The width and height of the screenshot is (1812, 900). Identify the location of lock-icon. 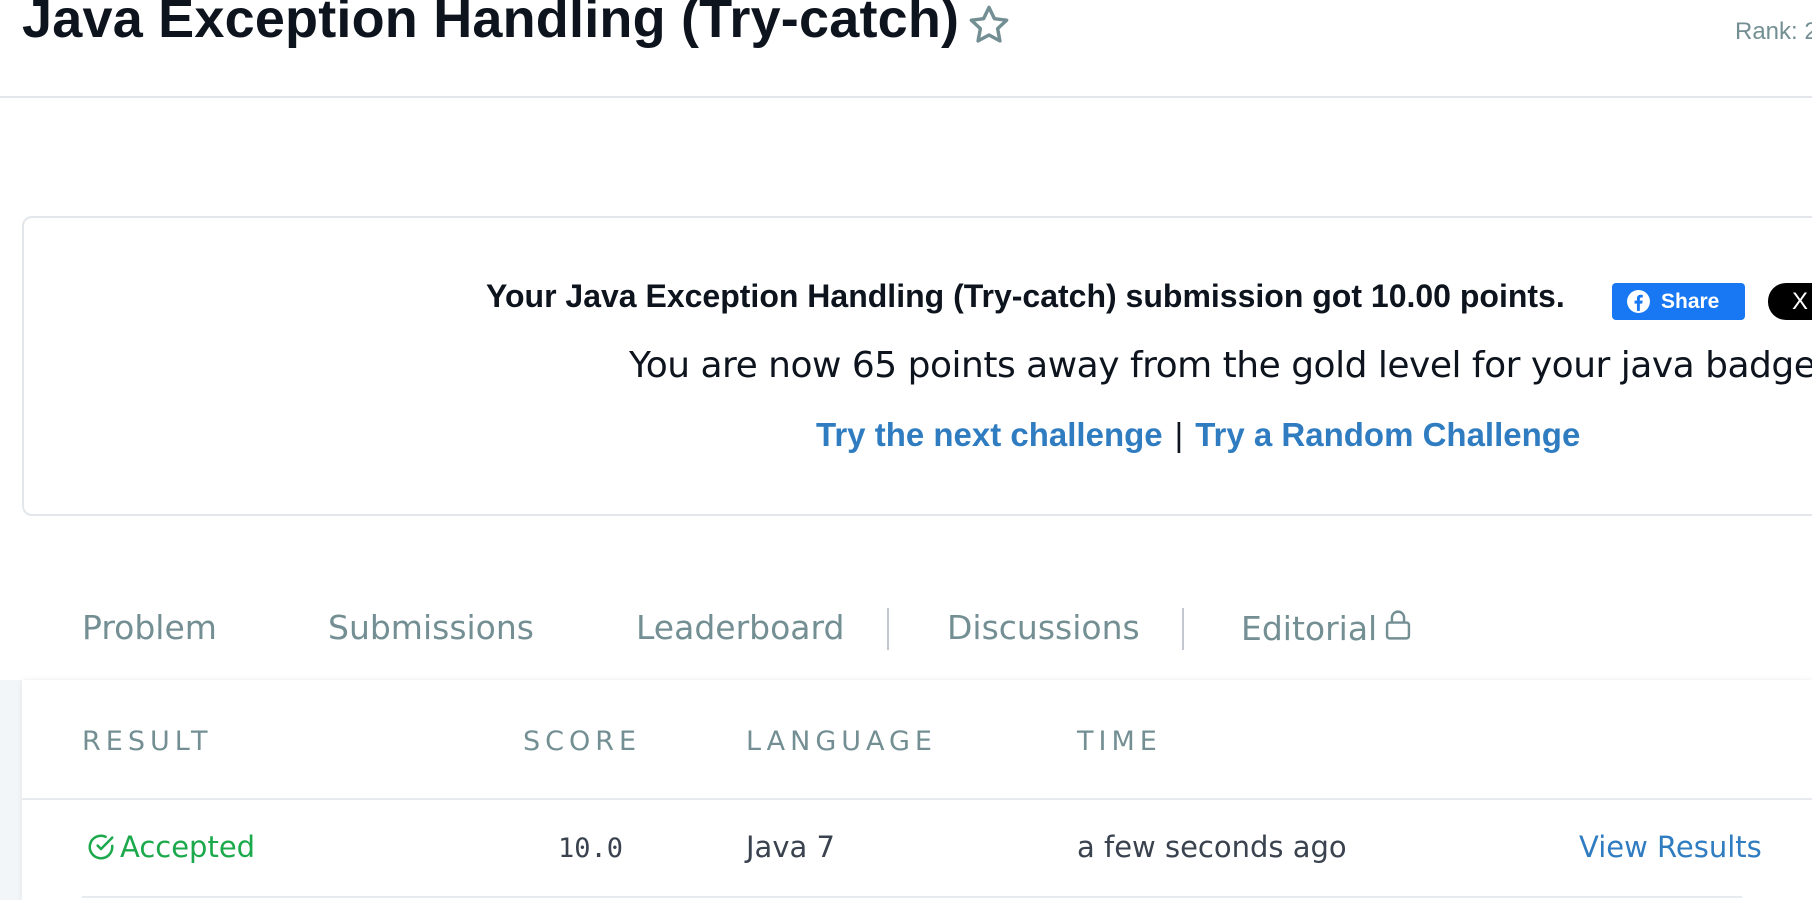
(1398, 625).